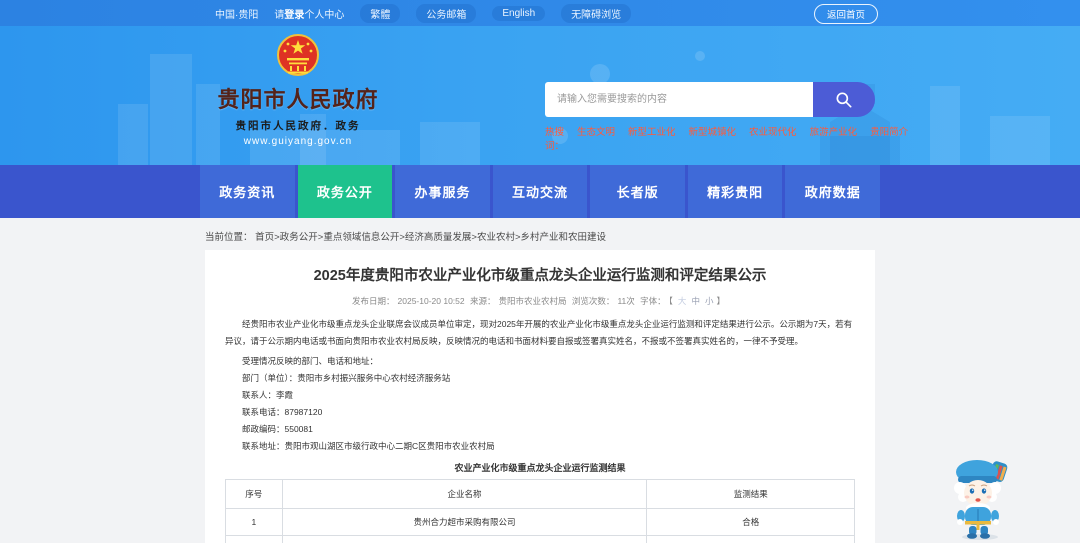 The image size is (1080, 543). What do you see at coordinates (564, 237) in the screenshot?
I see `breadcrumb-segment: 乡村产业和农田建设` at bounding box center [564, 237].